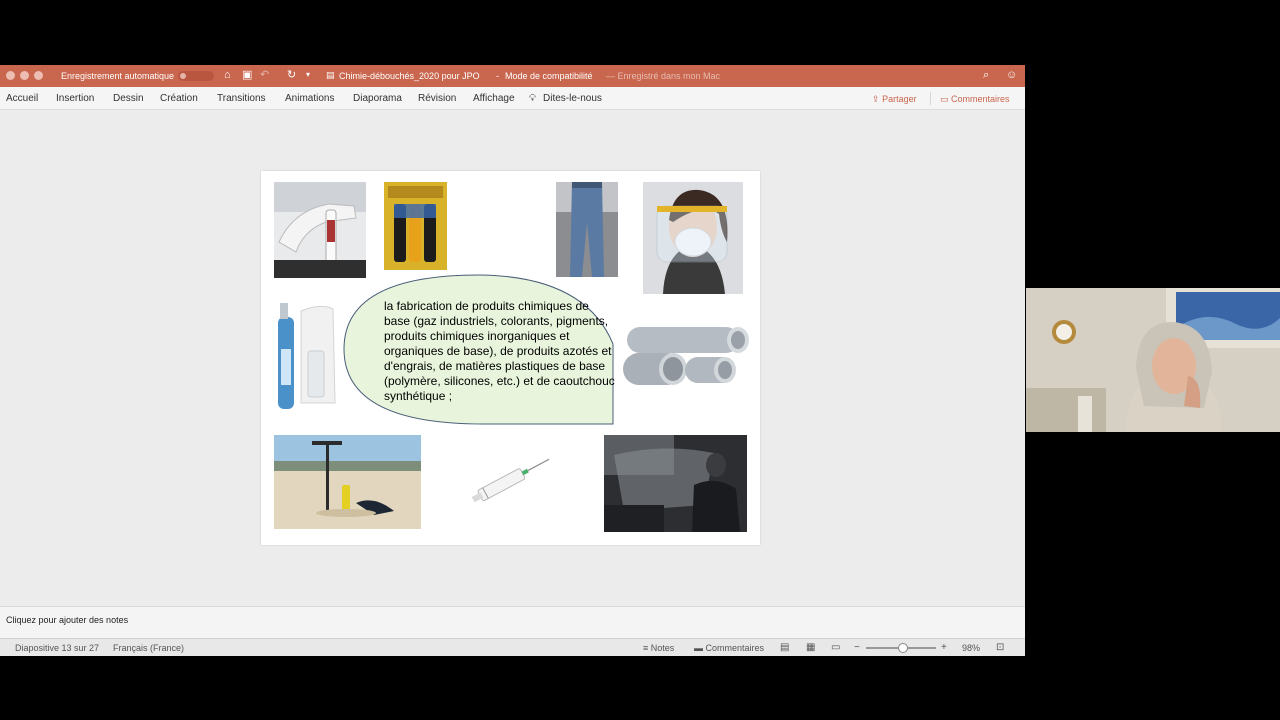  I want to click on notes-placeholder: Cliquez pour ajouter des notes, so click(67, 620).